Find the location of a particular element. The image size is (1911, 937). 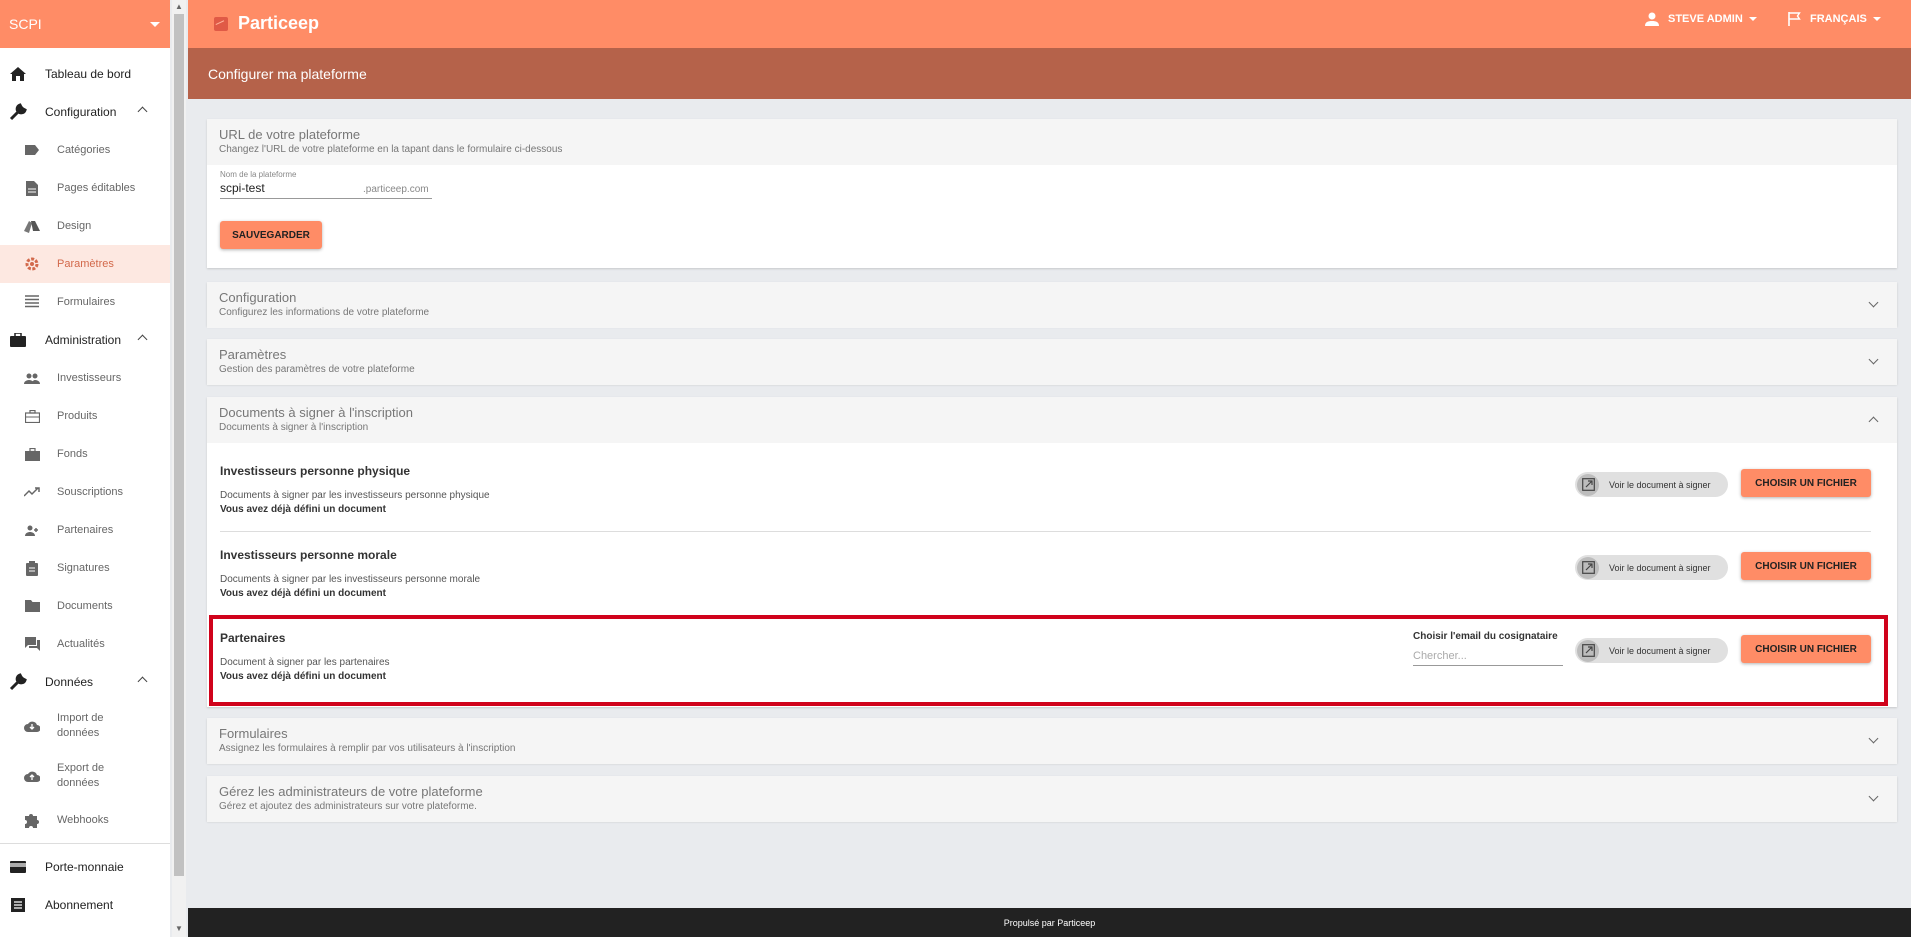

sidebar-item-label: Design is located at coordinates (74, 226).